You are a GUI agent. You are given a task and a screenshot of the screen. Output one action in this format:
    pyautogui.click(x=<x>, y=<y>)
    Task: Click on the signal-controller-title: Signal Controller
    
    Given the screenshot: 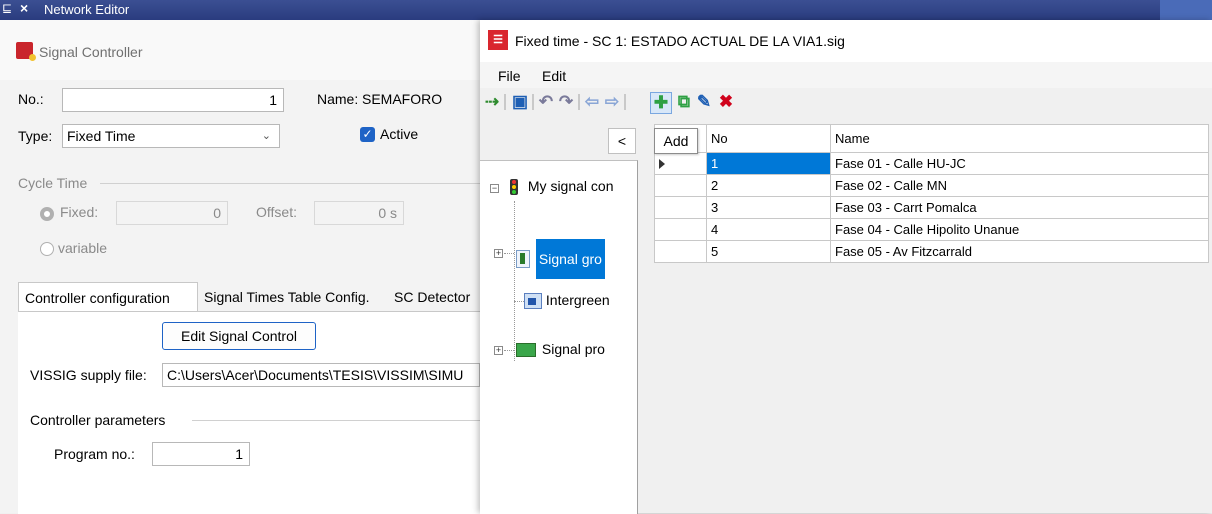 What is the action you would take?
    pyautogui.click(x=91, y=52)
    